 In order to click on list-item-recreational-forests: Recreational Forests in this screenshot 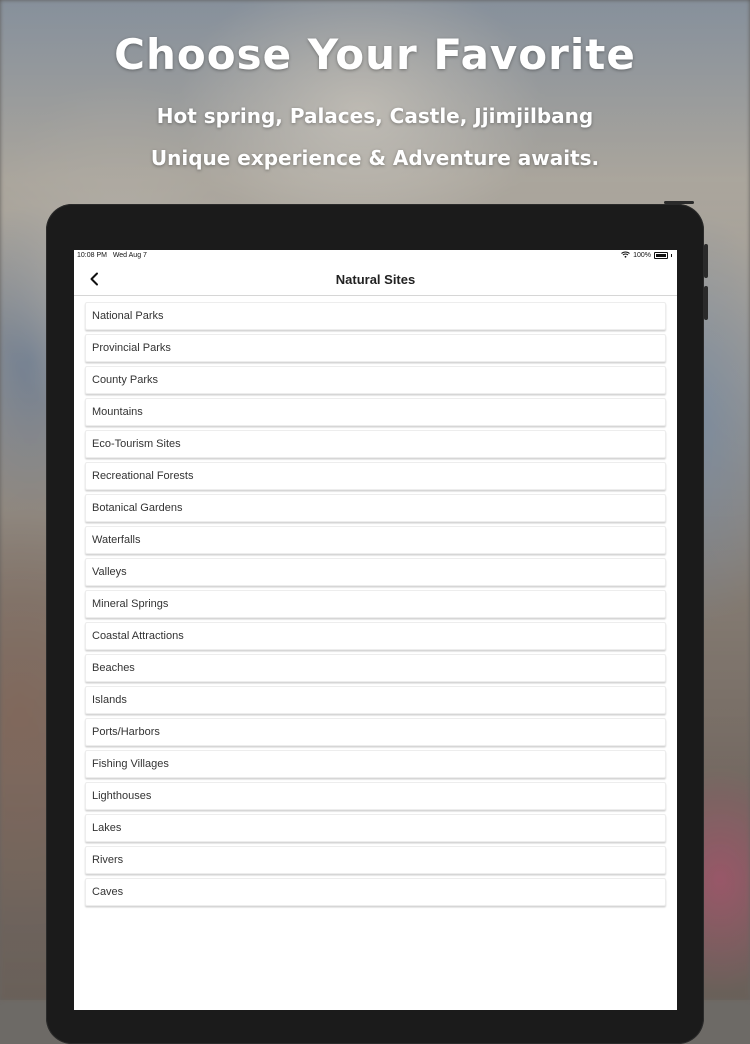, I will do `click(375, 476)`.